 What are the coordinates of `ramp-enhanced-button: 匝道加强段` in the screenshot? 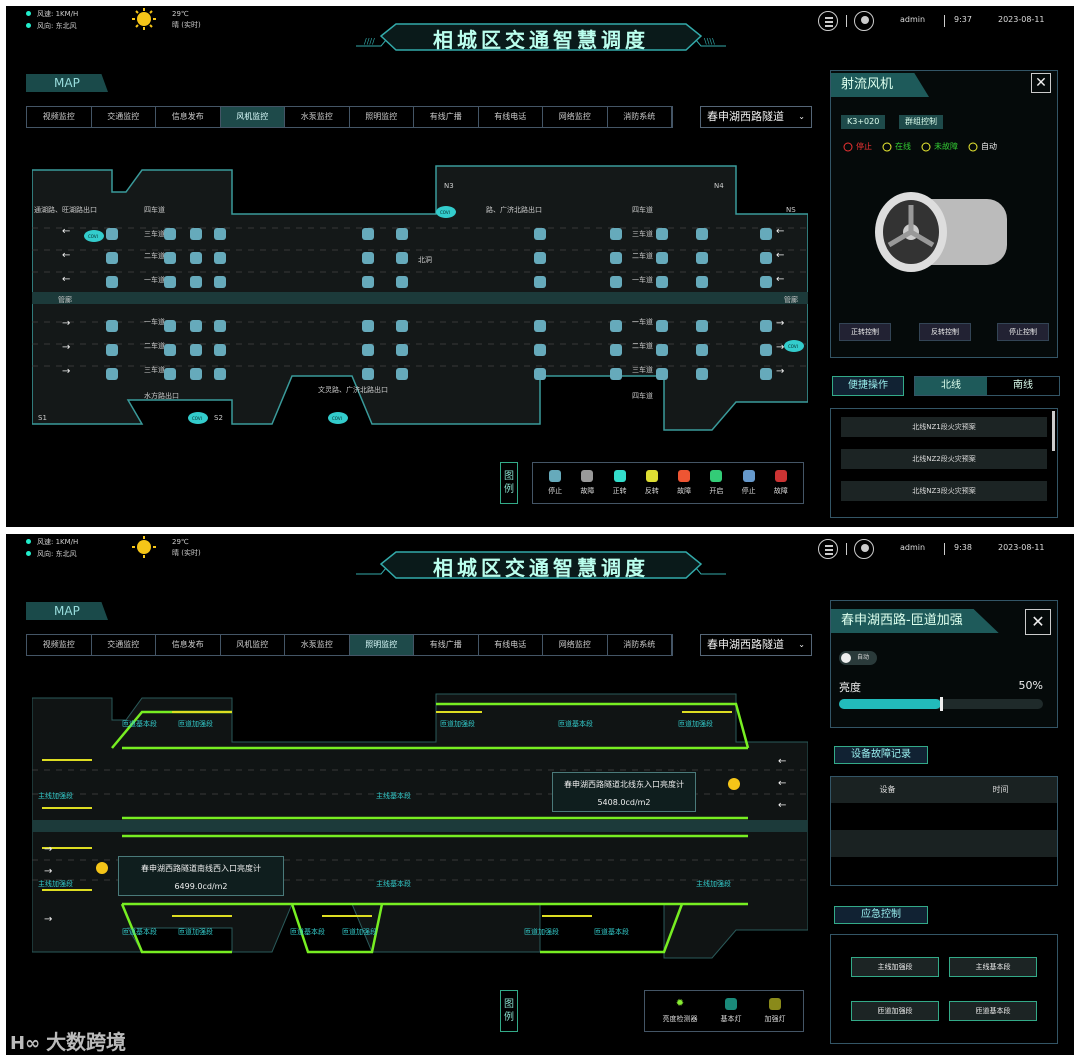 It's located at (895, 1011).